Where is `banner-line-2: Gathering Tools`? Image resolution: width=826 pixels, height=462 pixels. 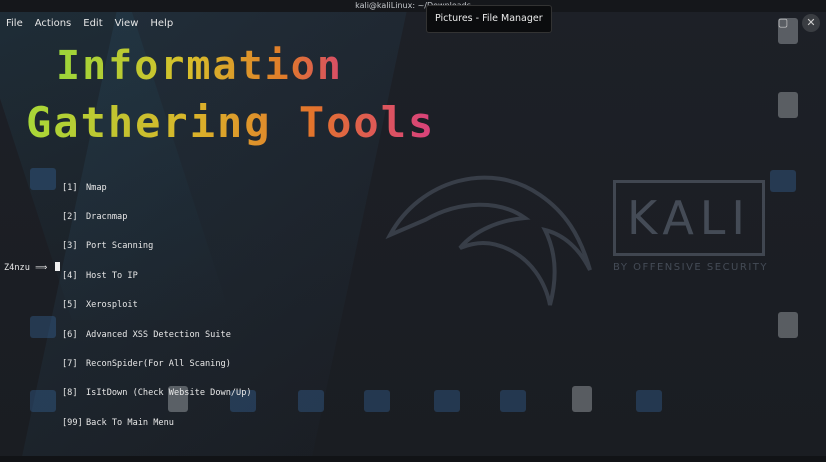
banner-line-2: Gathering Tools is located at coordinates (231, 122).